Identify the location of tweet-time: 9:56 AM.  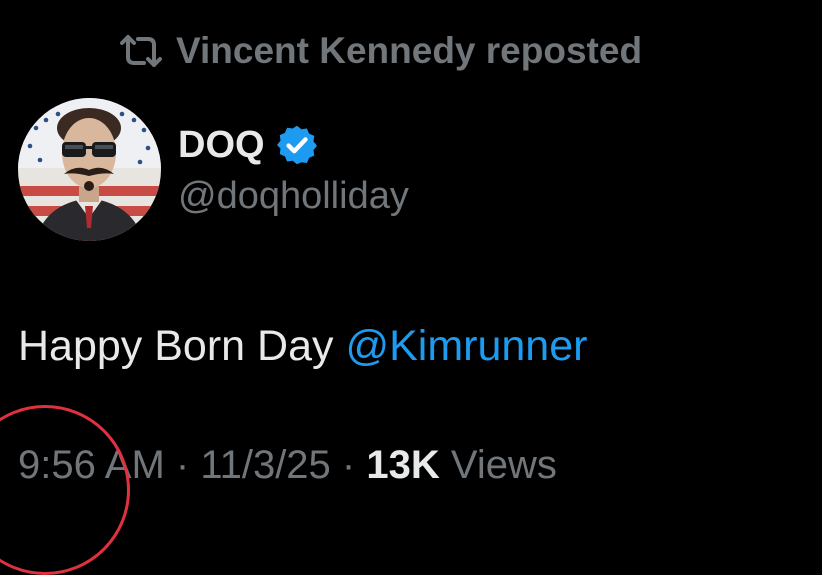
(91, 465).